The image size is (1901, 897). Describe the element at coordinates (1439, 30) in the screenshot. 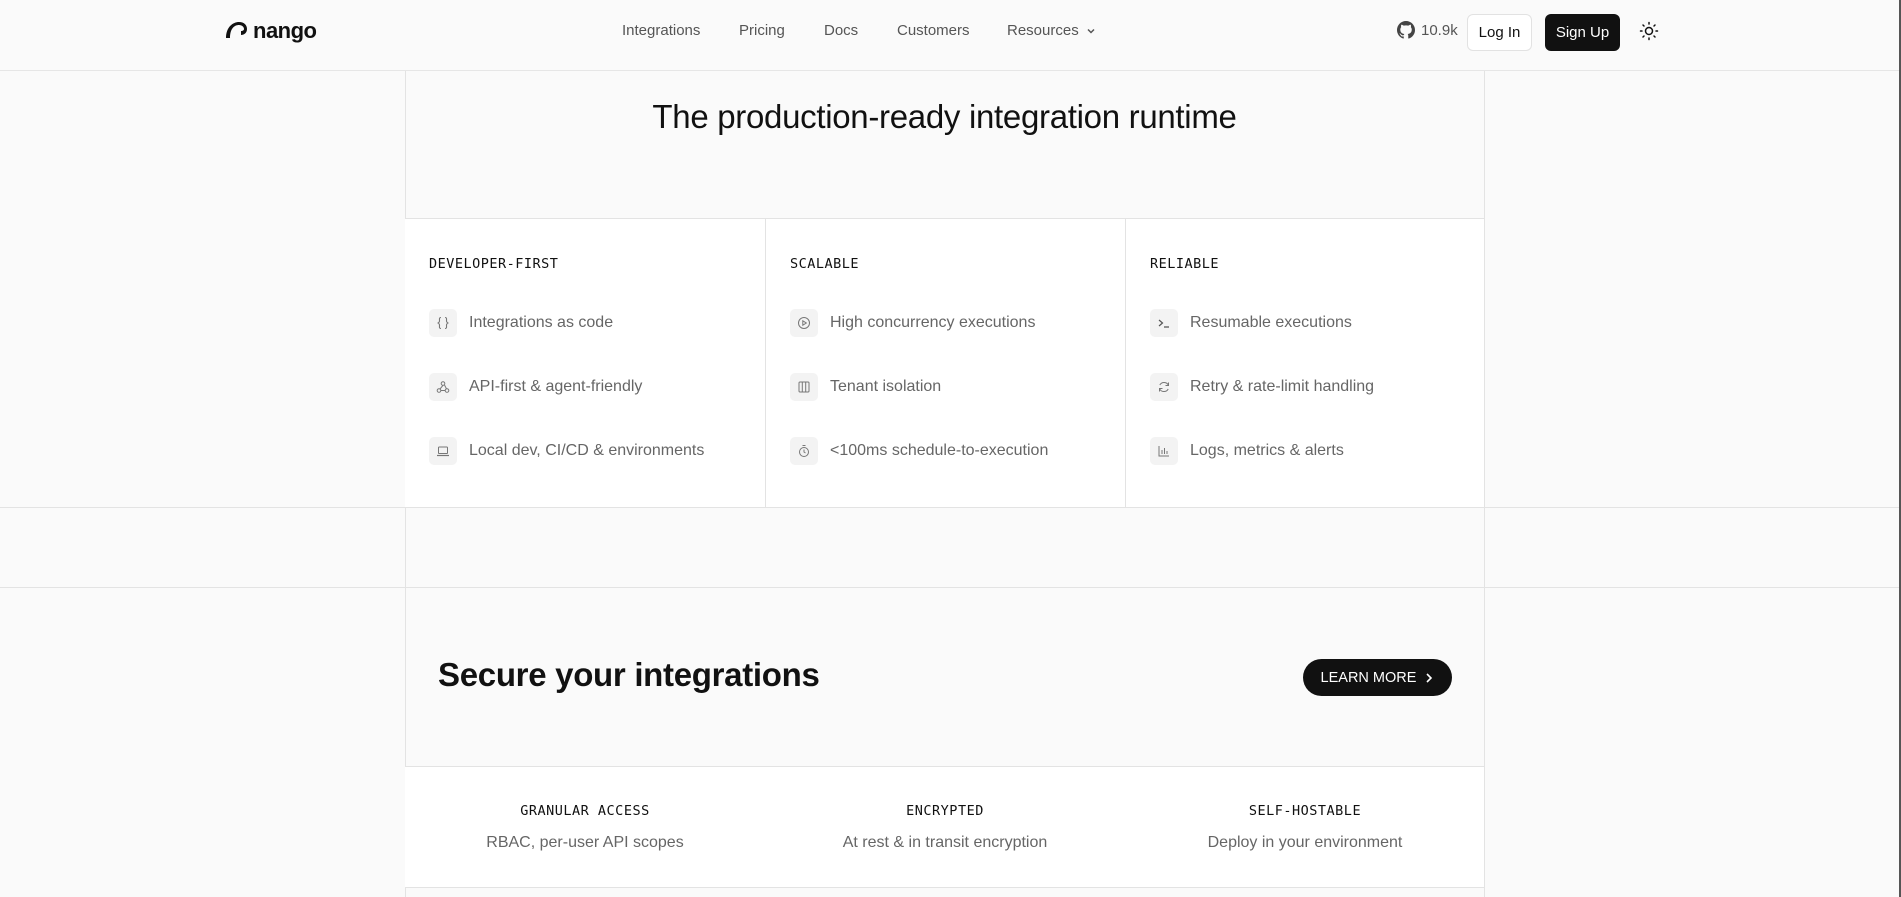

I see `github-star-count: 10.9k` at that location.